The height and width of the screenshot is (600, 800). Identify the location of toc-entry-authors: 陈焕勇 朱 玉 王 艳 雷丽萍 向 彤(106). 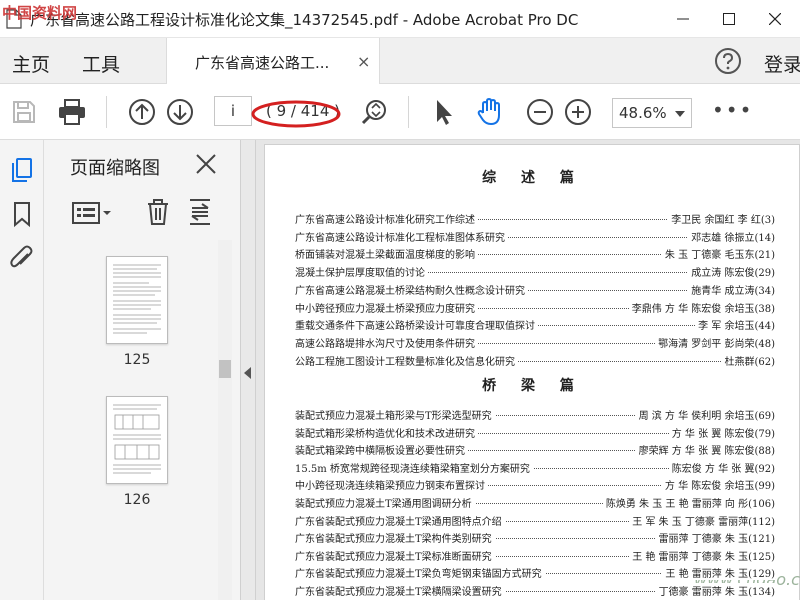
(688, 502).